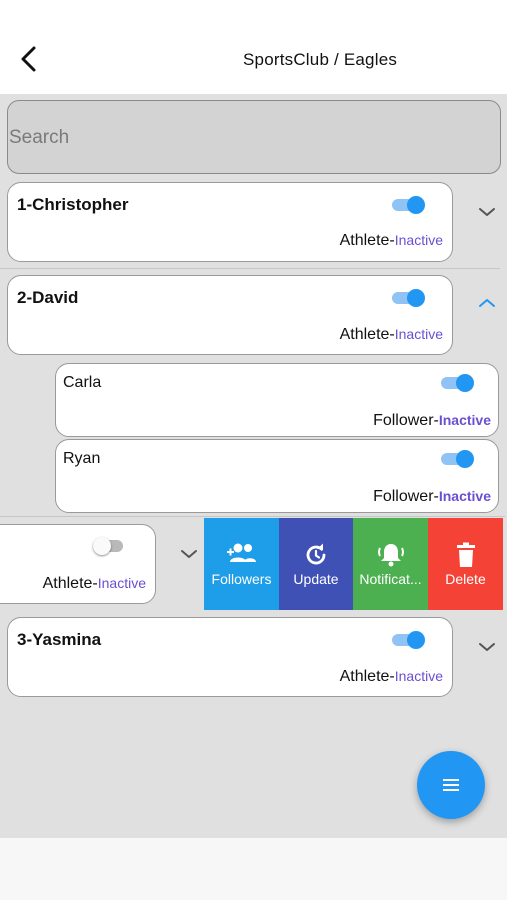 This screenshot has height=900, width=507. I want to click on back-button, so click(29, 59).